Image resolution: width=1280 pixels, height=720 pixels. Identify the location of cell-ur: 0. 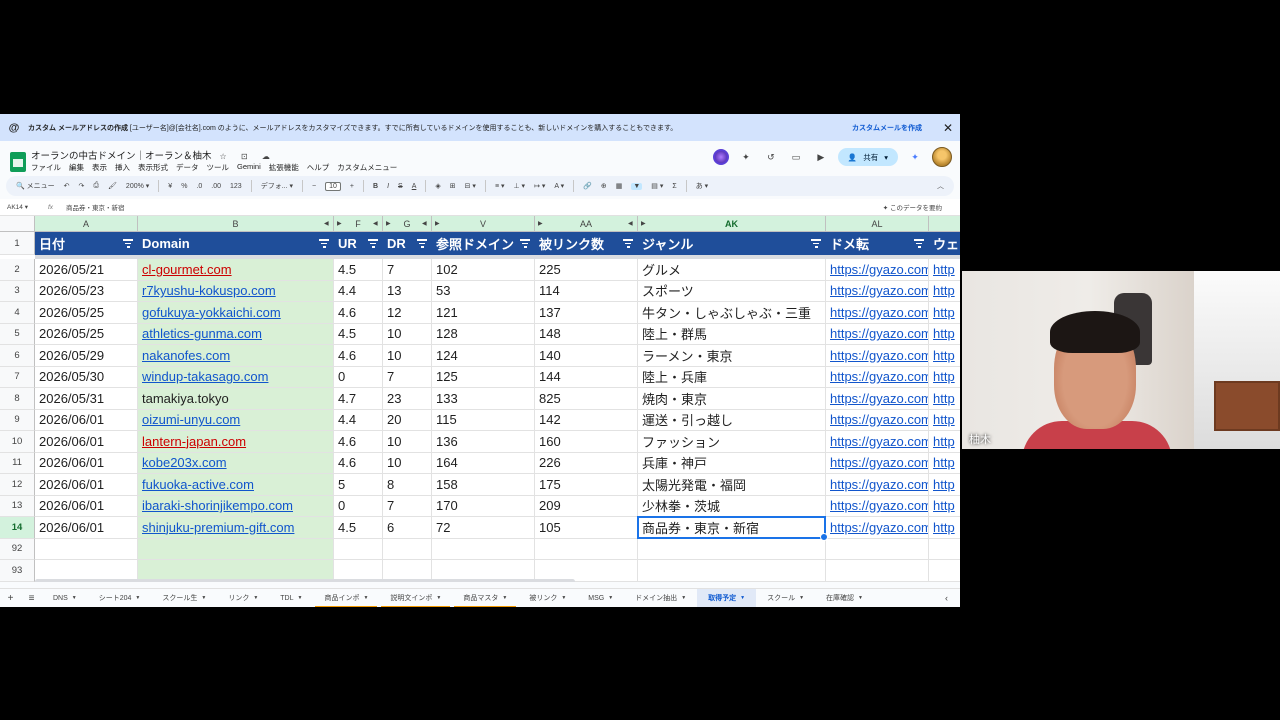
(358, 506).